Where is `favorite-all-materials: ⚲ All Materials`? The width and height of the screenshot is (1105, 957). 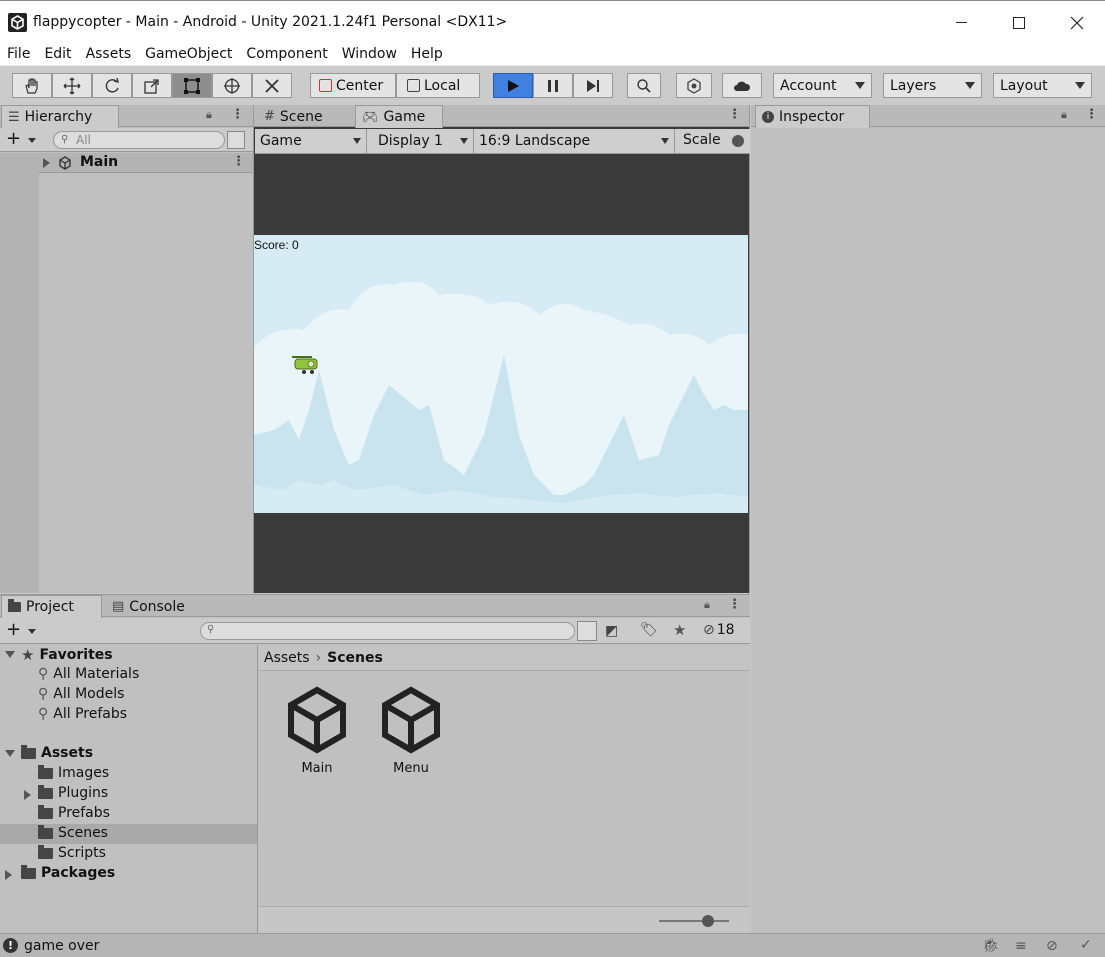 favorite-all-materials: ⚲ All Materials is located at coordinates (88, 674).